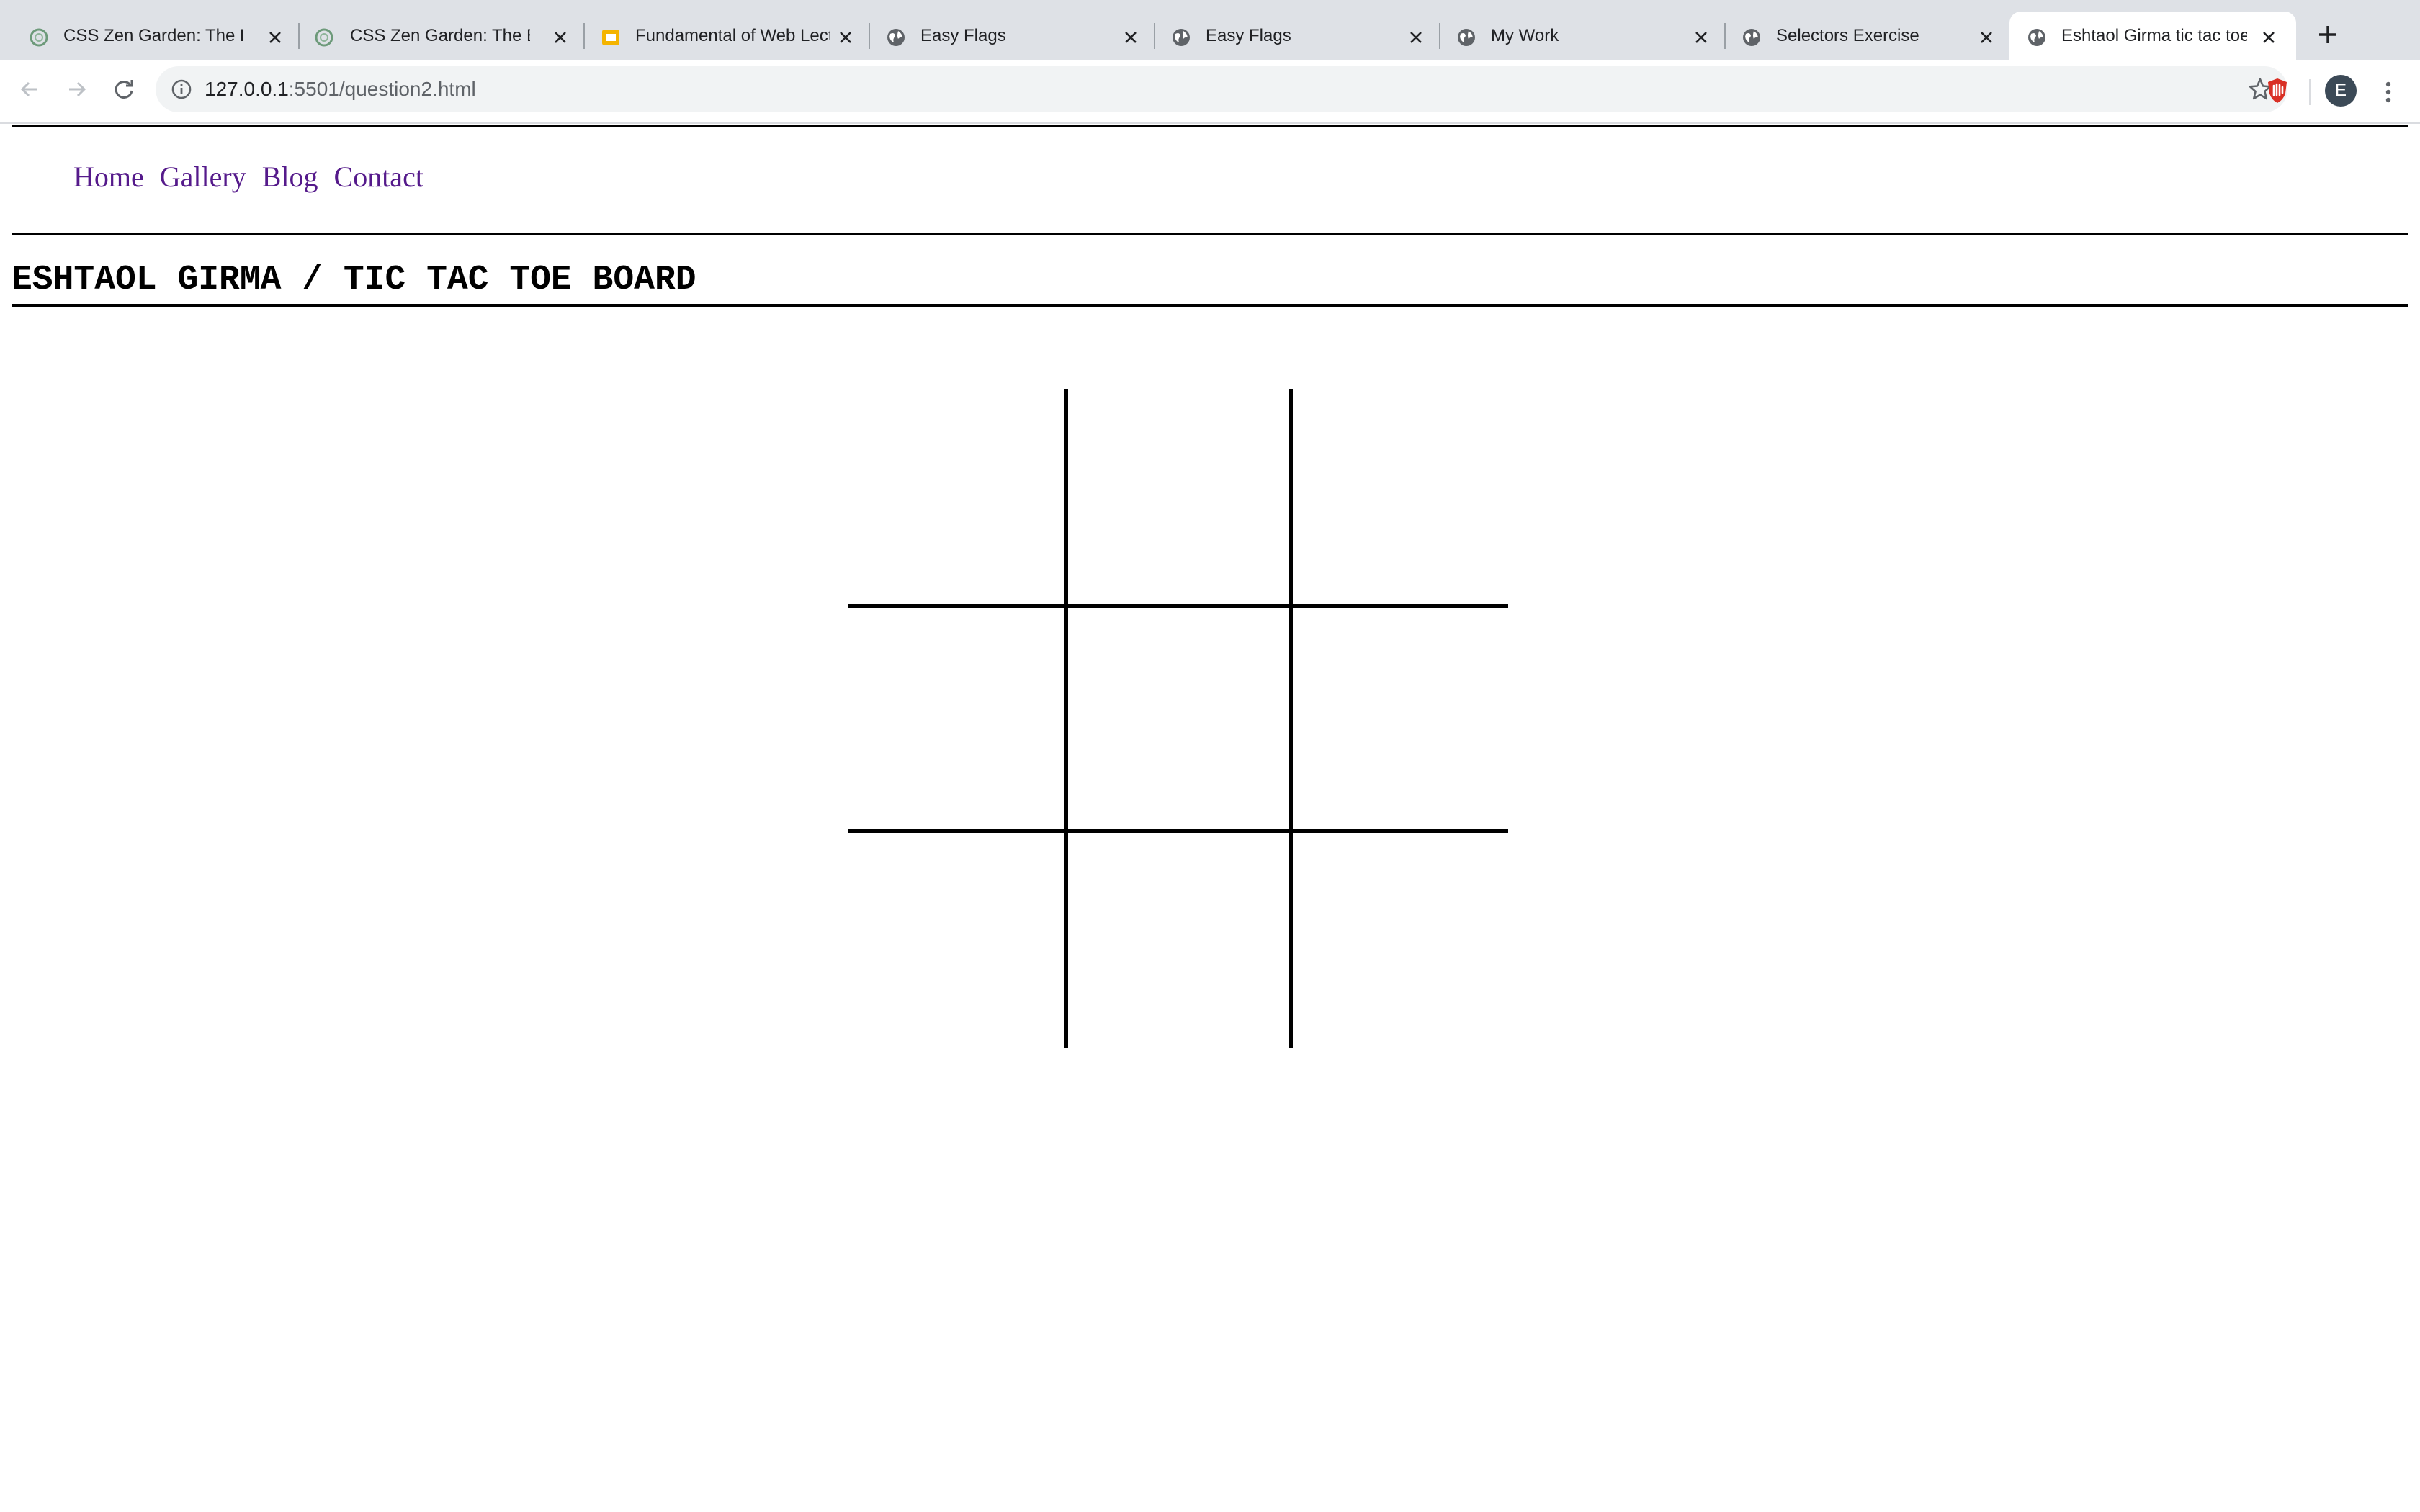  What do you see at coordinates (1210, 284) in the screenshot?
I see `page-heading: Eshtaol Girma / Tic Tac Toe Board` at bounding box center [1210, 284].